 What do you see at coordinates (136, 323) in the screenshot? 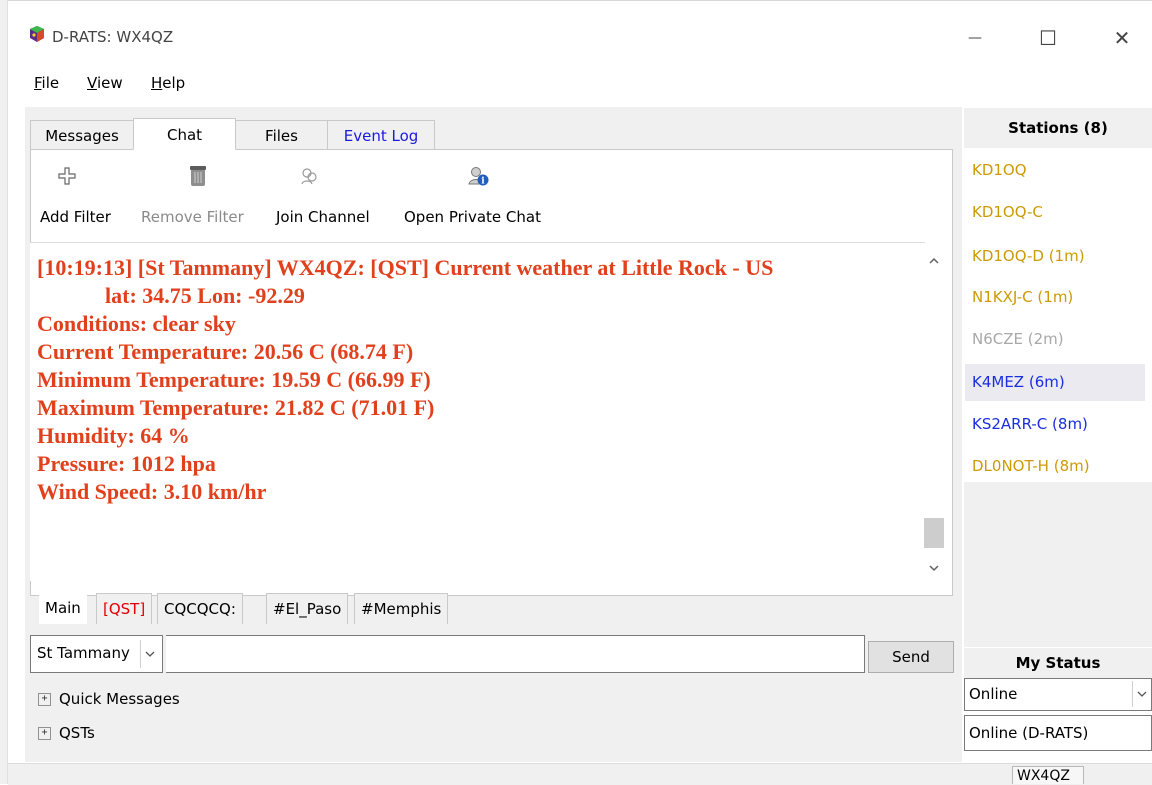
I see `chat-line: Conditions: clear sky` at bounding box center [136, 323].